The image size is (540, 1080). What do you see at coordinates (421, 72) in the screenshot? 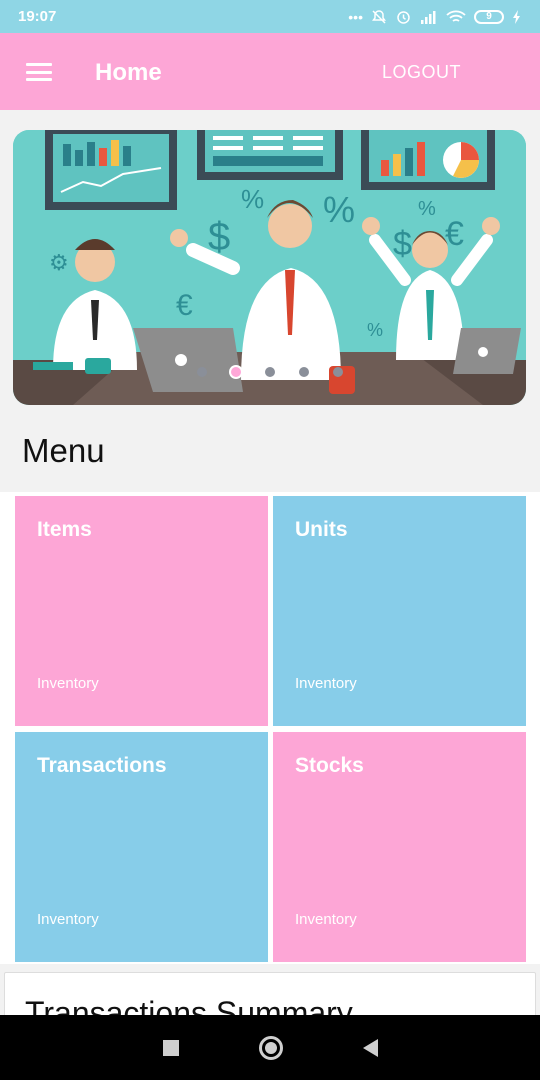
I see `logout-button: LOGOUT` at bounding box center [421, 72].